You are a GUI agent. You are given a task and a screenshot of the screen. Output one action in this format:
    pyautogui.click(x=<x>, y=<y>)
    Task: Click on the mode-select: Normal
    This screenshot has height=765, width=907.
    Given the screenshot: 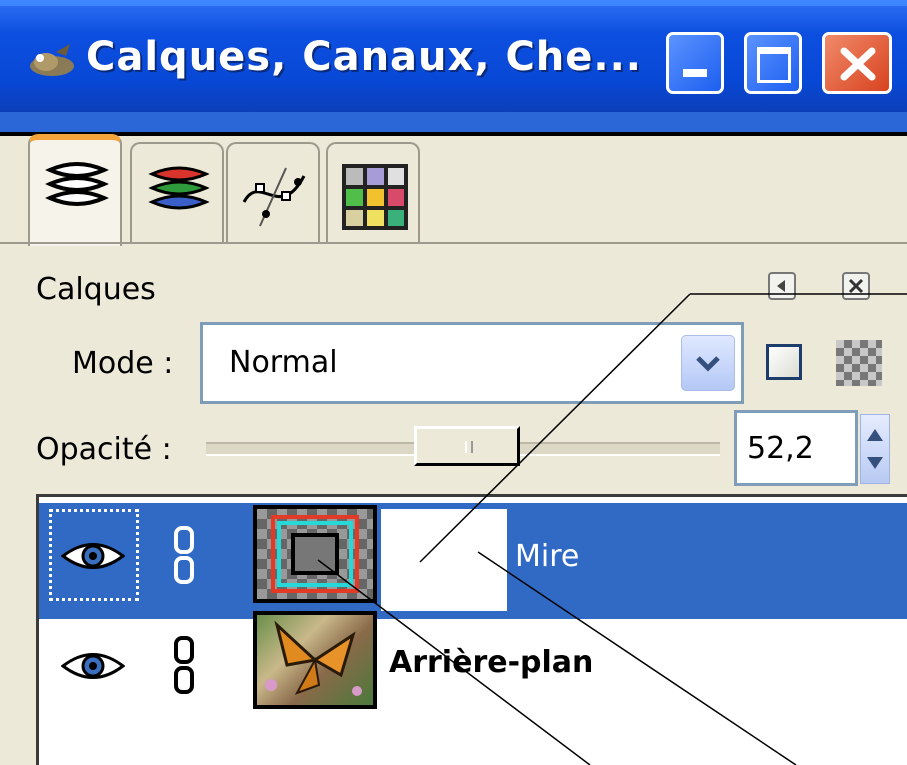 What is the action you would take?
    pyautogui.click(x=472, y=363)
    